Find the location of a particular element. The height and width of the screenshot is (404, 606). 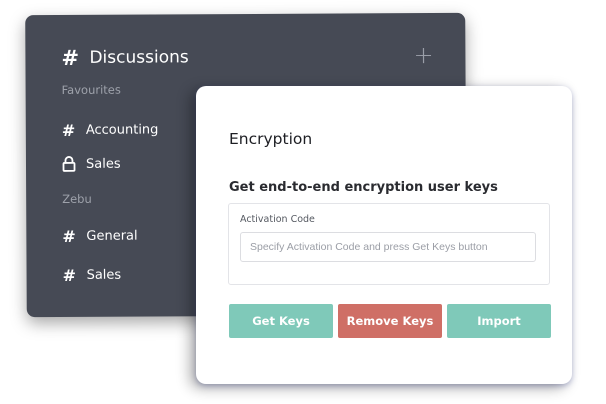

sidebar-item-label: General is located at coordinates (112, 236).